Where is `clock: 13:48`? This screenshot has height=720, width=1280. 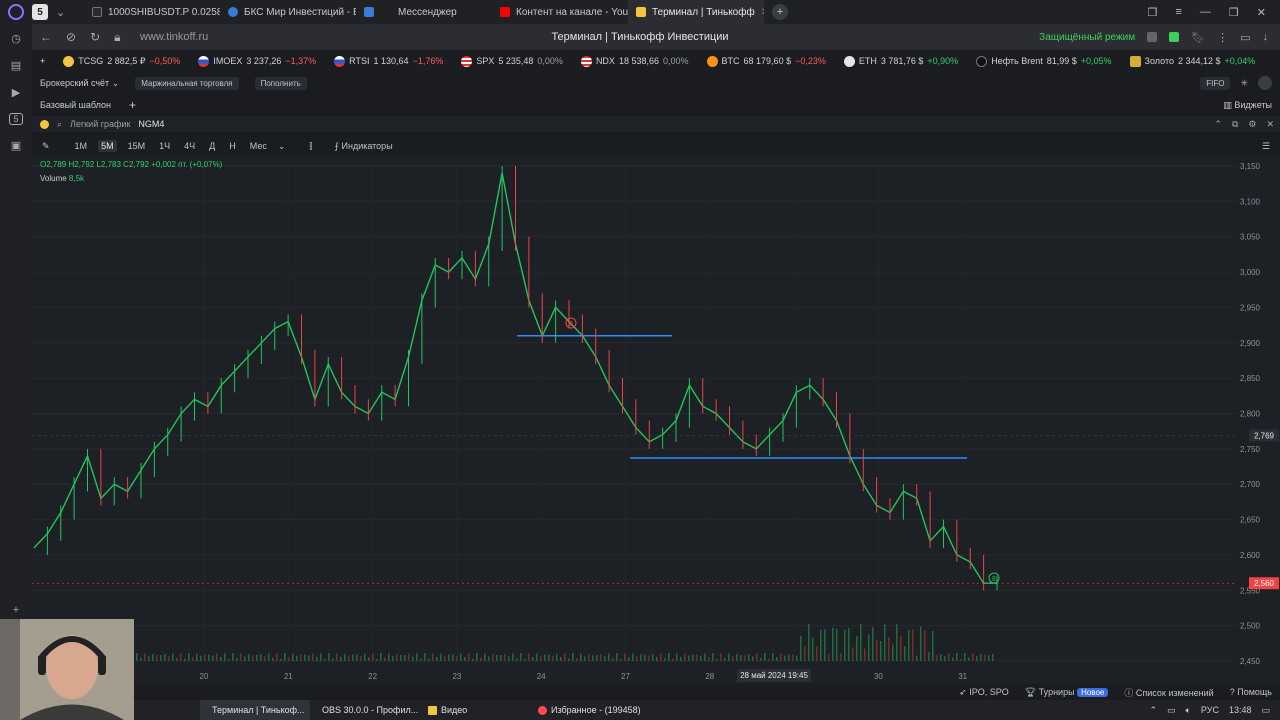 clock: 13:48 is located at coordinates (1240, 710).